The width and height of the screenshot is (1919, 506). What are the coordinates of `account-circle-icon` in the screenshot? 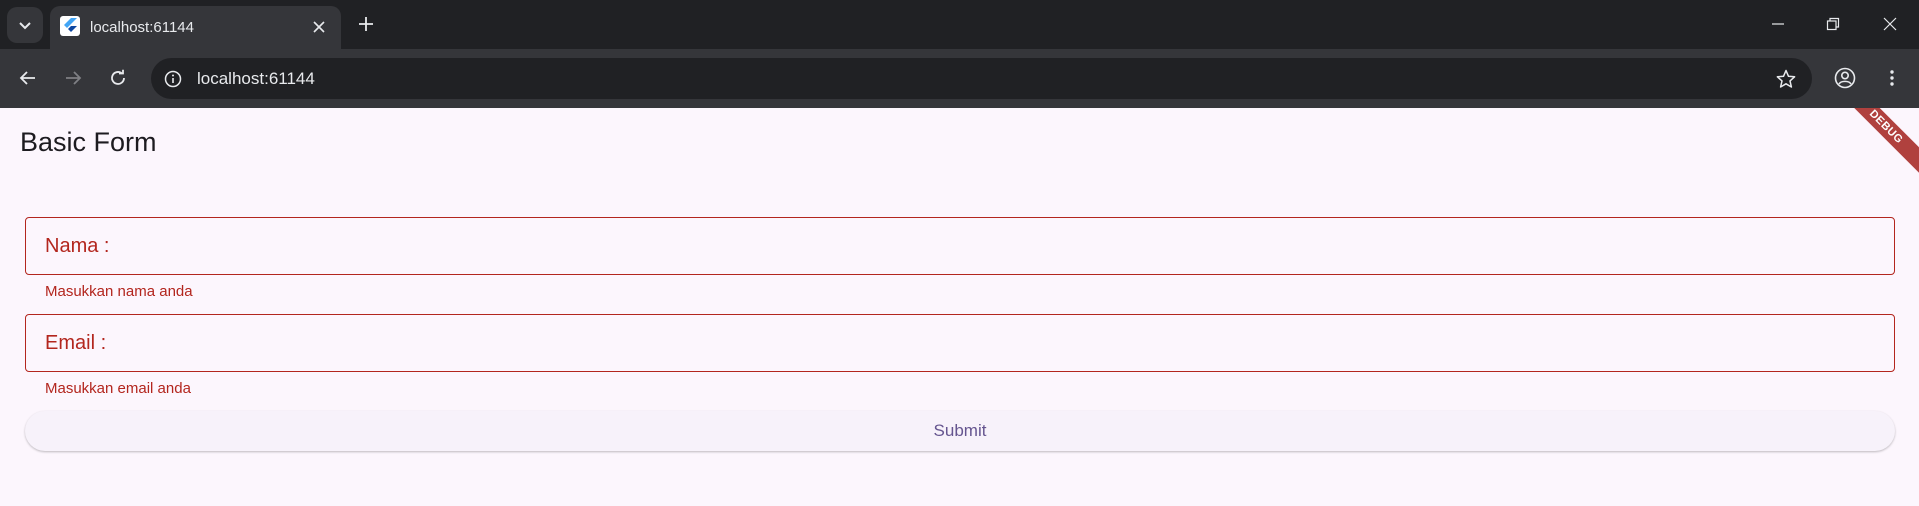 It's located at (1845, 78).